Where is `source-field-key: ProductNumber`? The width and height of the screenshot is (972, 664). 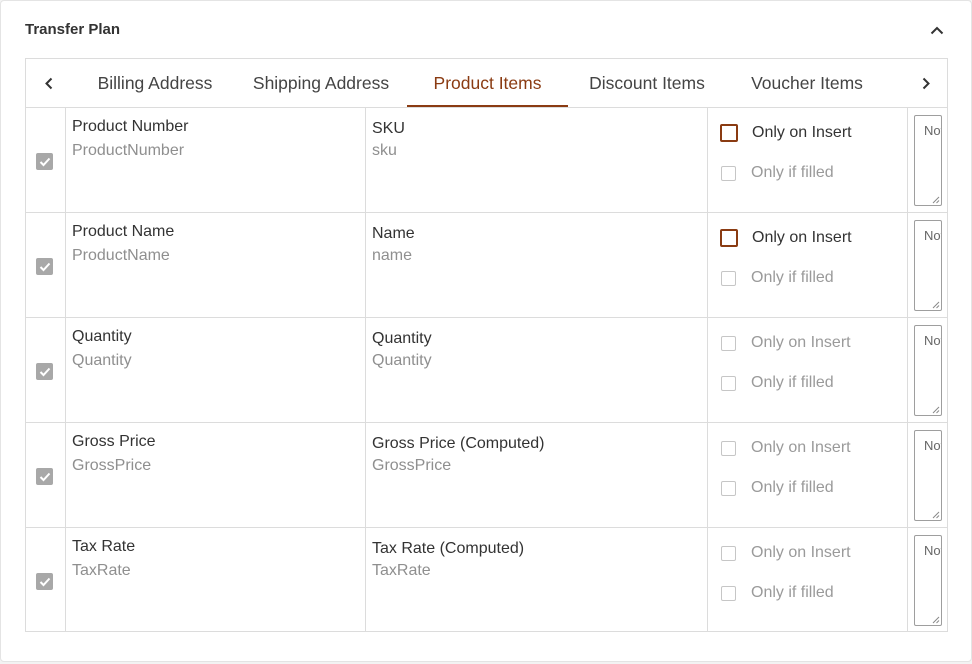 source-field-key: ProductNumber is located at coordinates (128, 150).